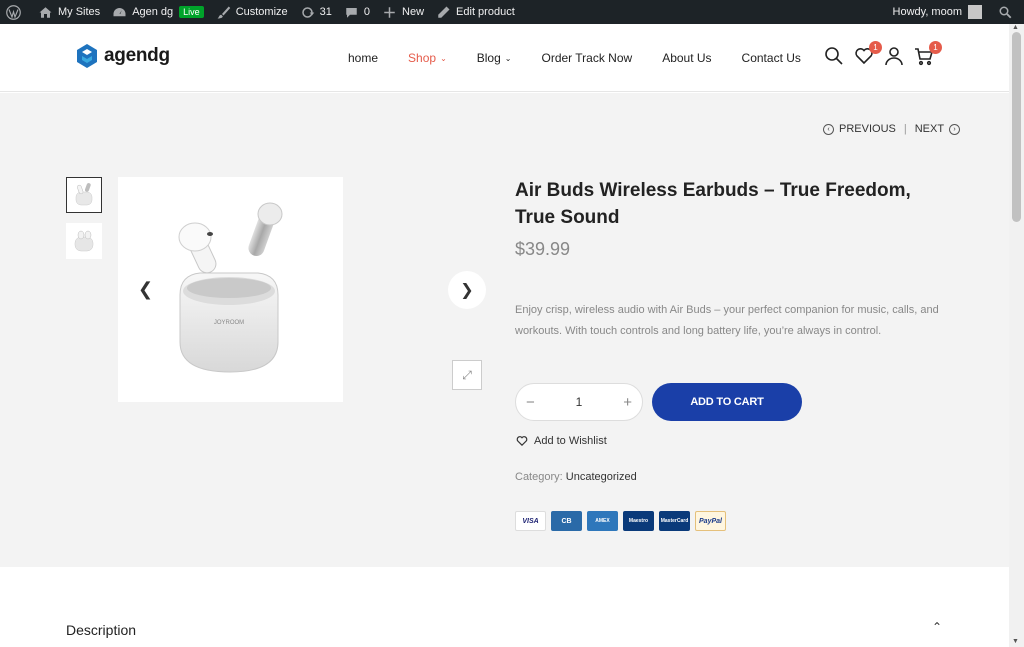 The image size is (1024, 647). I want to click on nav-contact-label: Contact Us, so click(771, 58).